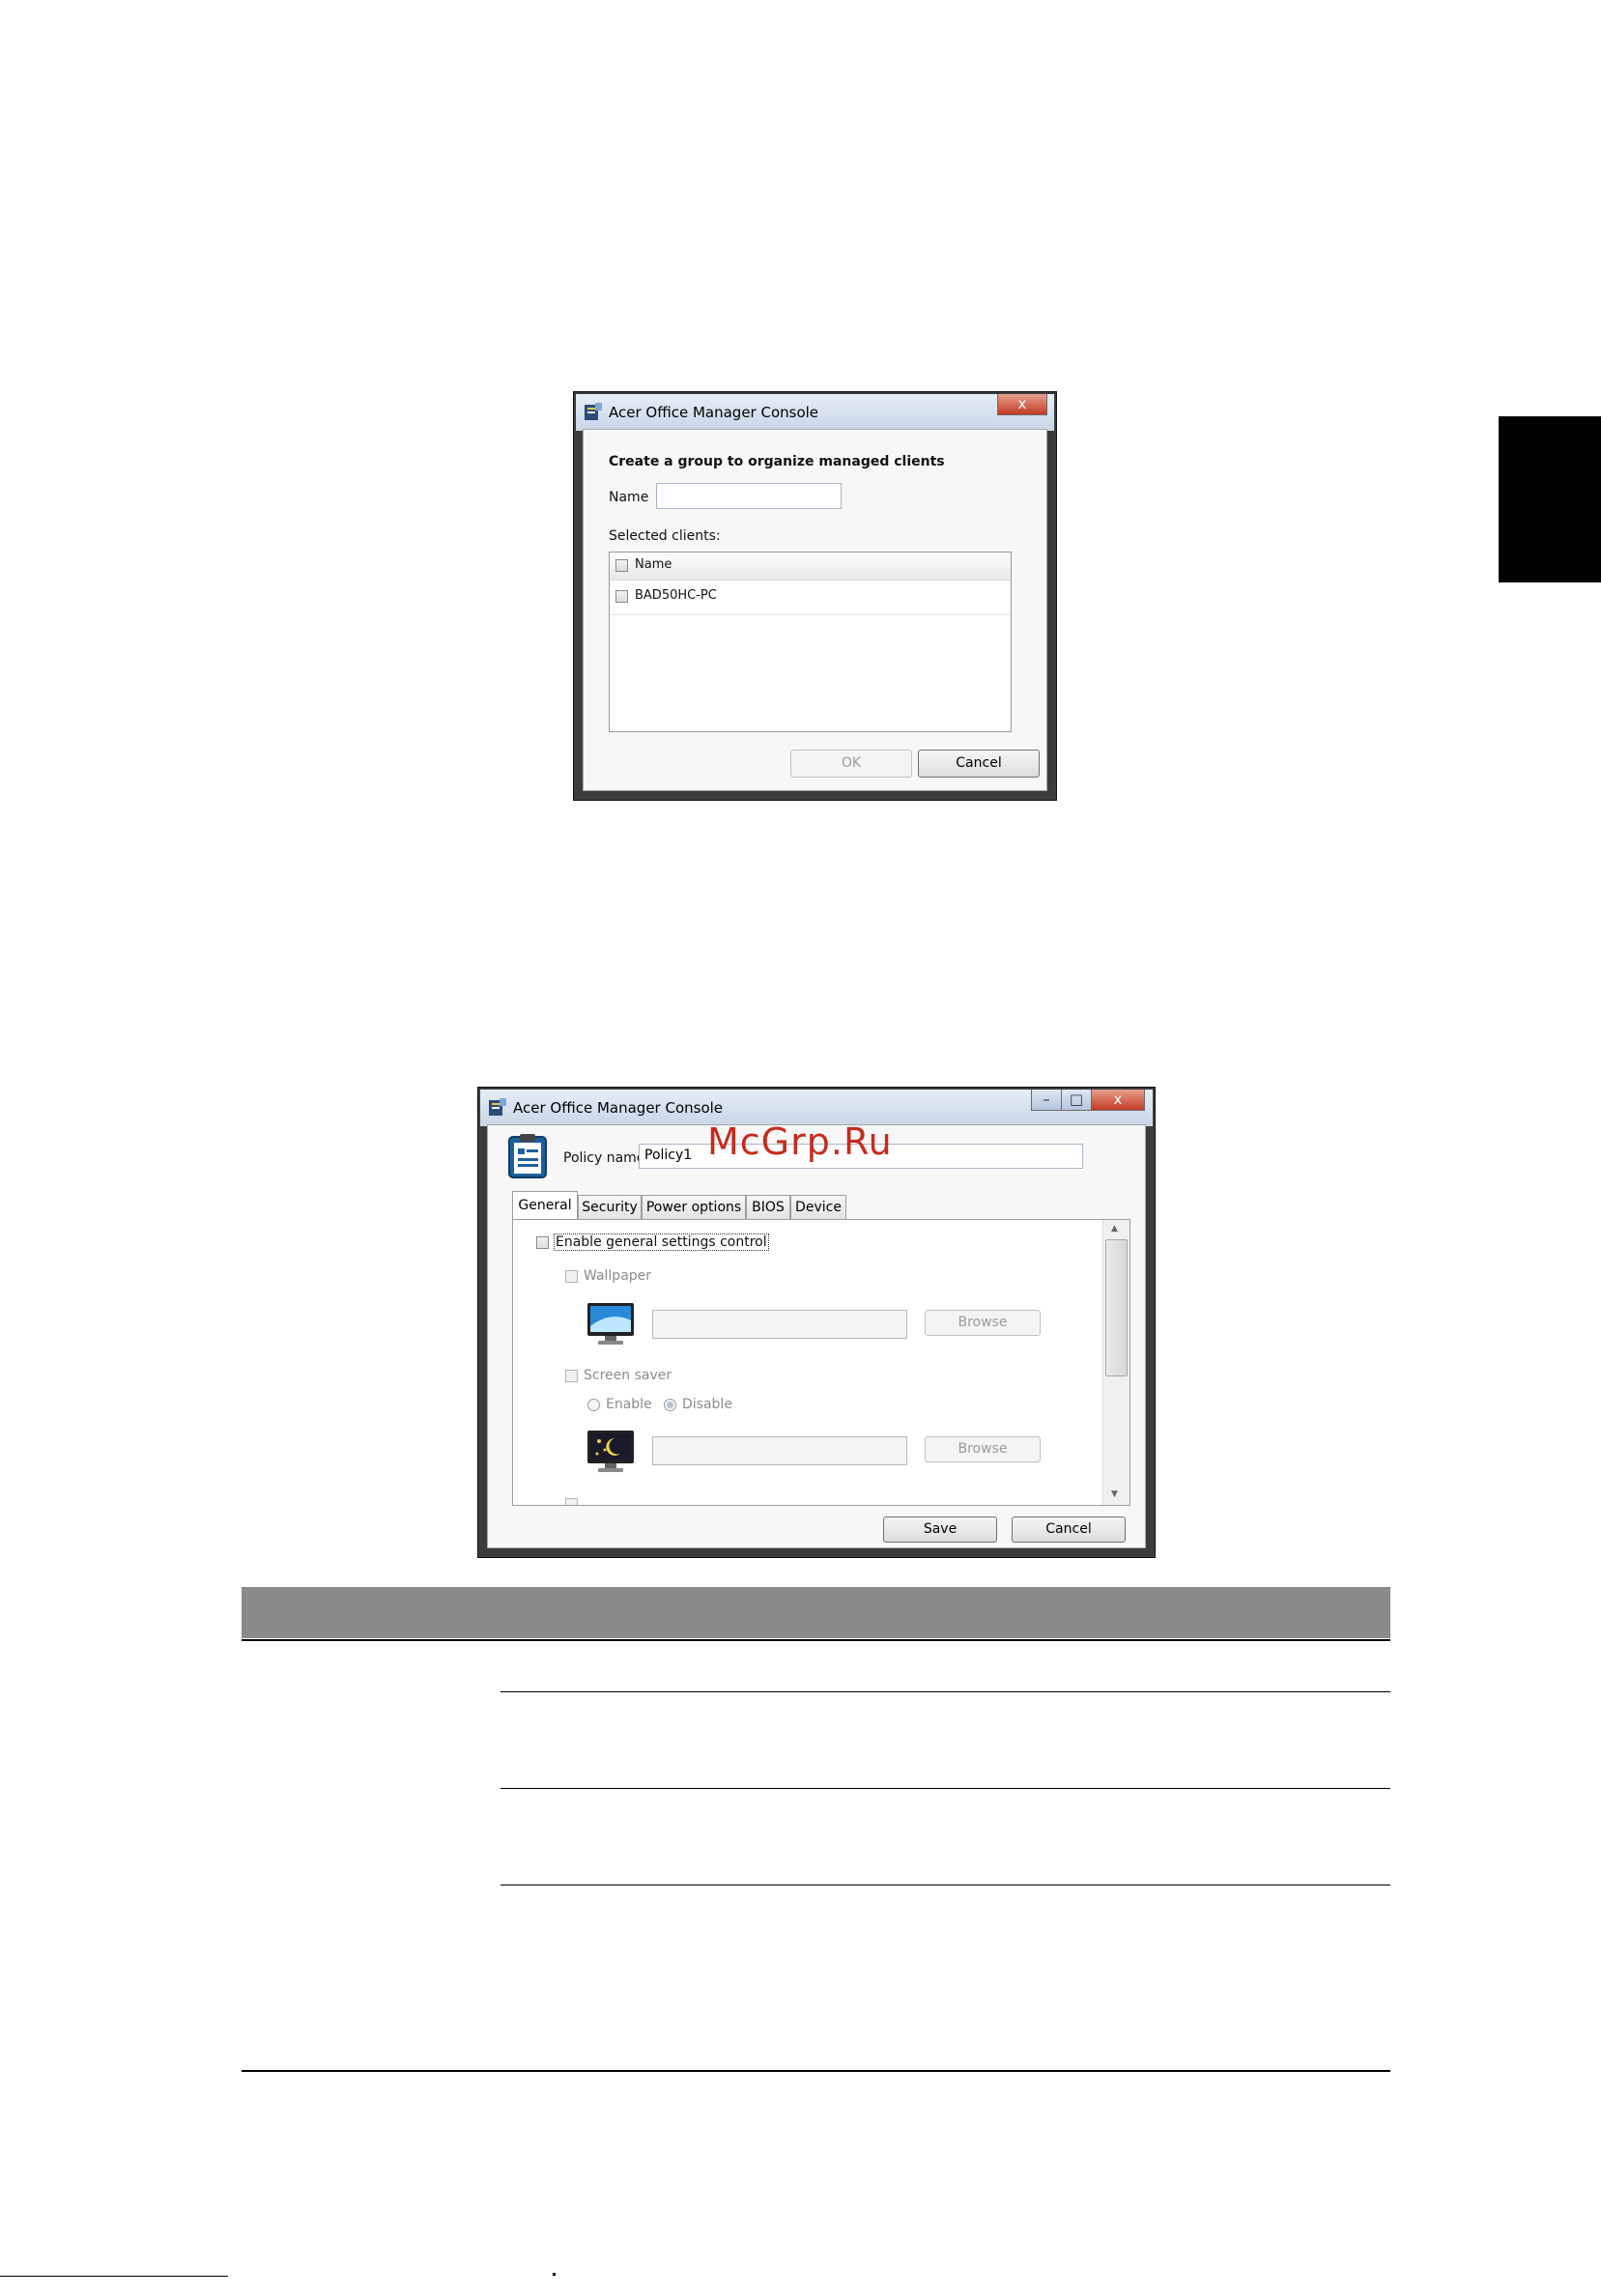 Image resolution: width=1601 pixels, height=2296 pixels. Describe the element at coordinates (818, 1207) in the screenshot. I see `tab-device: Device` at that location.